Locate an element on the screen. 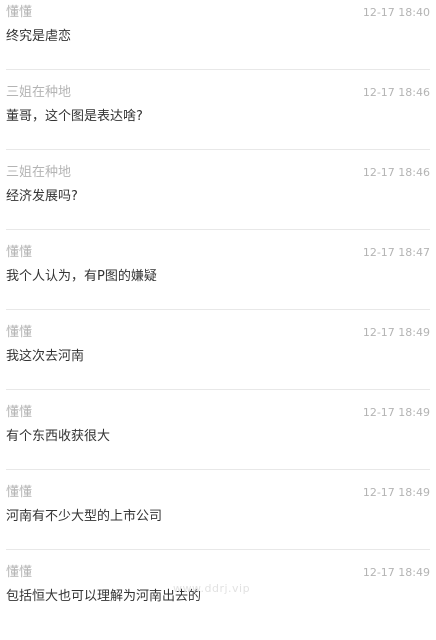 The image size is (436, 640). comment-item: 懂懂 12-17 18:40 终究是虐恋 is located at coordinates (218, 40).